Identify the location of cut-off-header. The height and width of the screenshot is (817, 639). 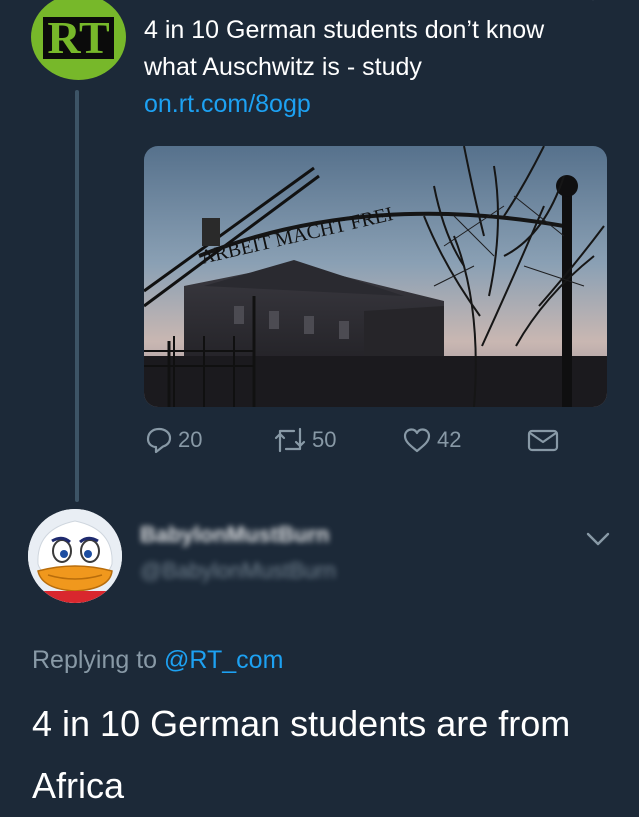
(374, 4).